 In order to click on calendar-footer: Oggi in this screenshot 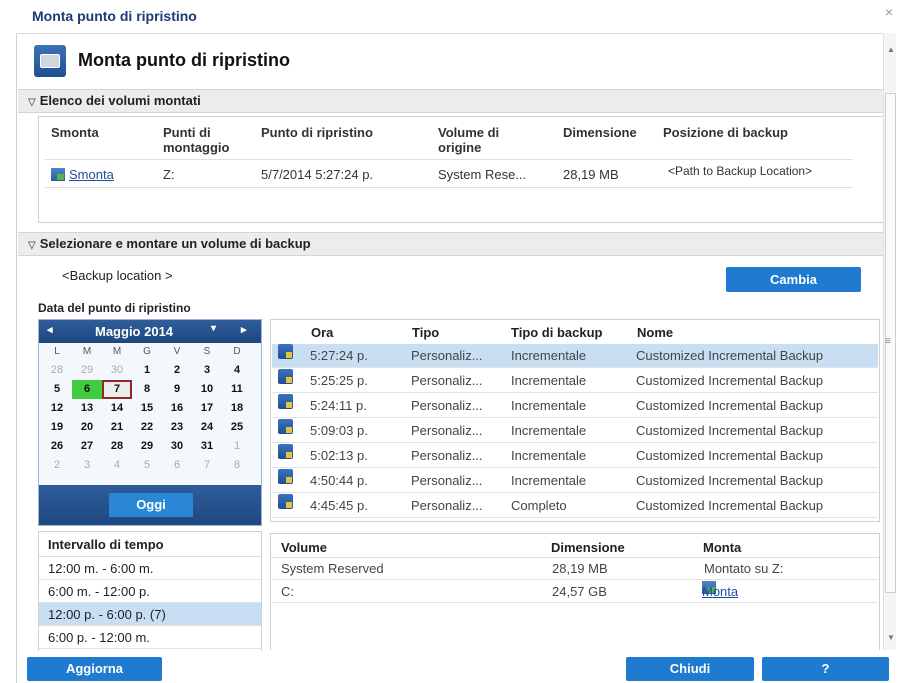, I will do `click(150, 505)`.